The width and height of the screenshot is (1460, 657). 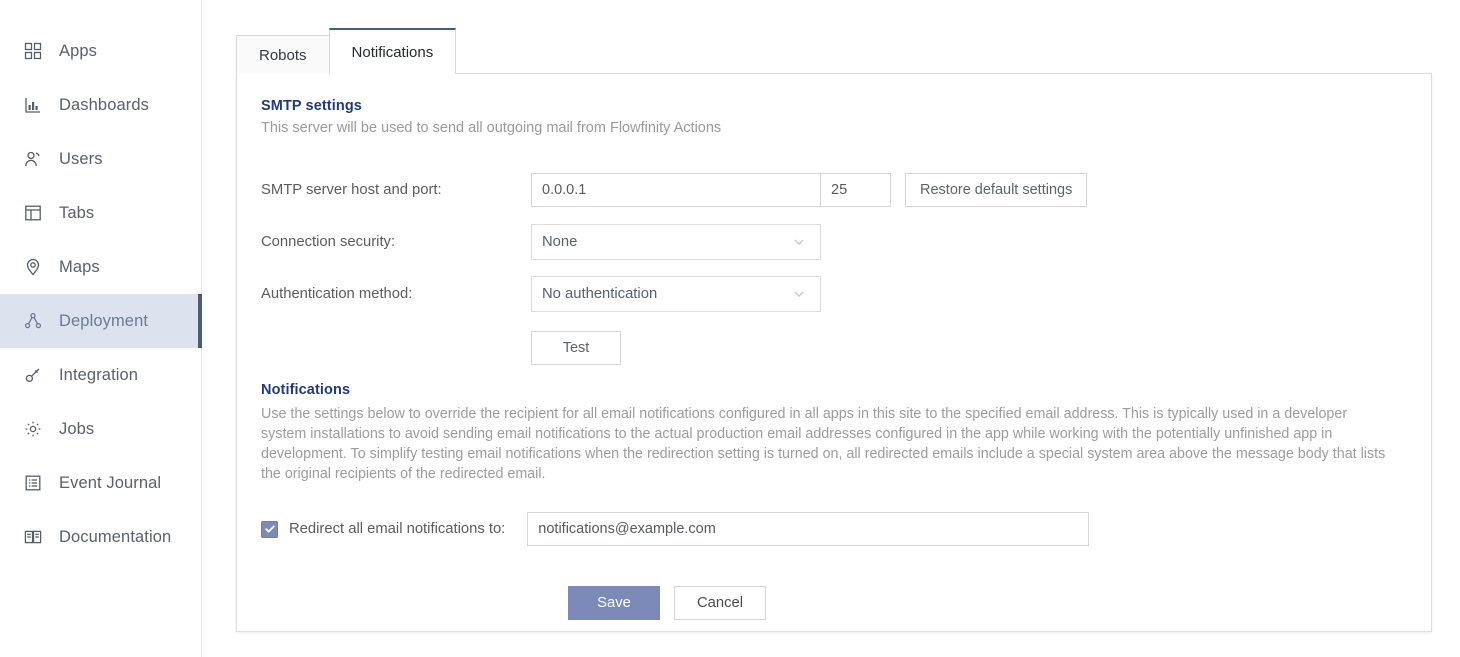 I want to click on test-row: Test, so click(x=832, y=348).